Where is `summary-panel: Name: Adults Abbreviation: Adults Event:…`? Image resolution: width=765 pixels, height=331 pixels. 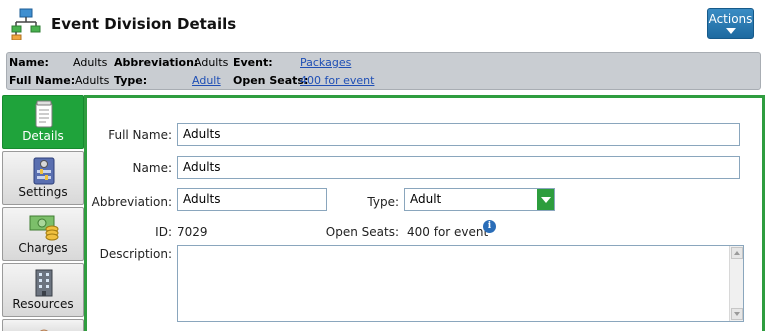 summary-panel: Name: Adults Abbreviation: Adults Event:… is located at coordinates (383, 71).